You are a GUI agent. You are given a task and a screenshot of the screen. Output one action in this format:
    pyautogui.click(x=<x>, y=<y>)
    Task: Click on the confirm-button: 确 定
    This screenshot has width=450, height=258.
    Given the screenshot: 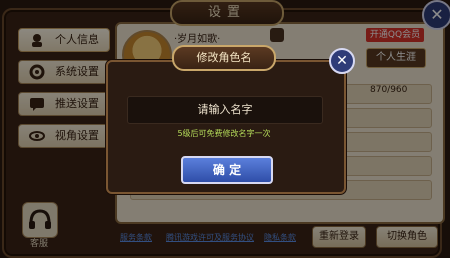 What is the action you would take?
    pyautogui.click(x=227, y=170)
    